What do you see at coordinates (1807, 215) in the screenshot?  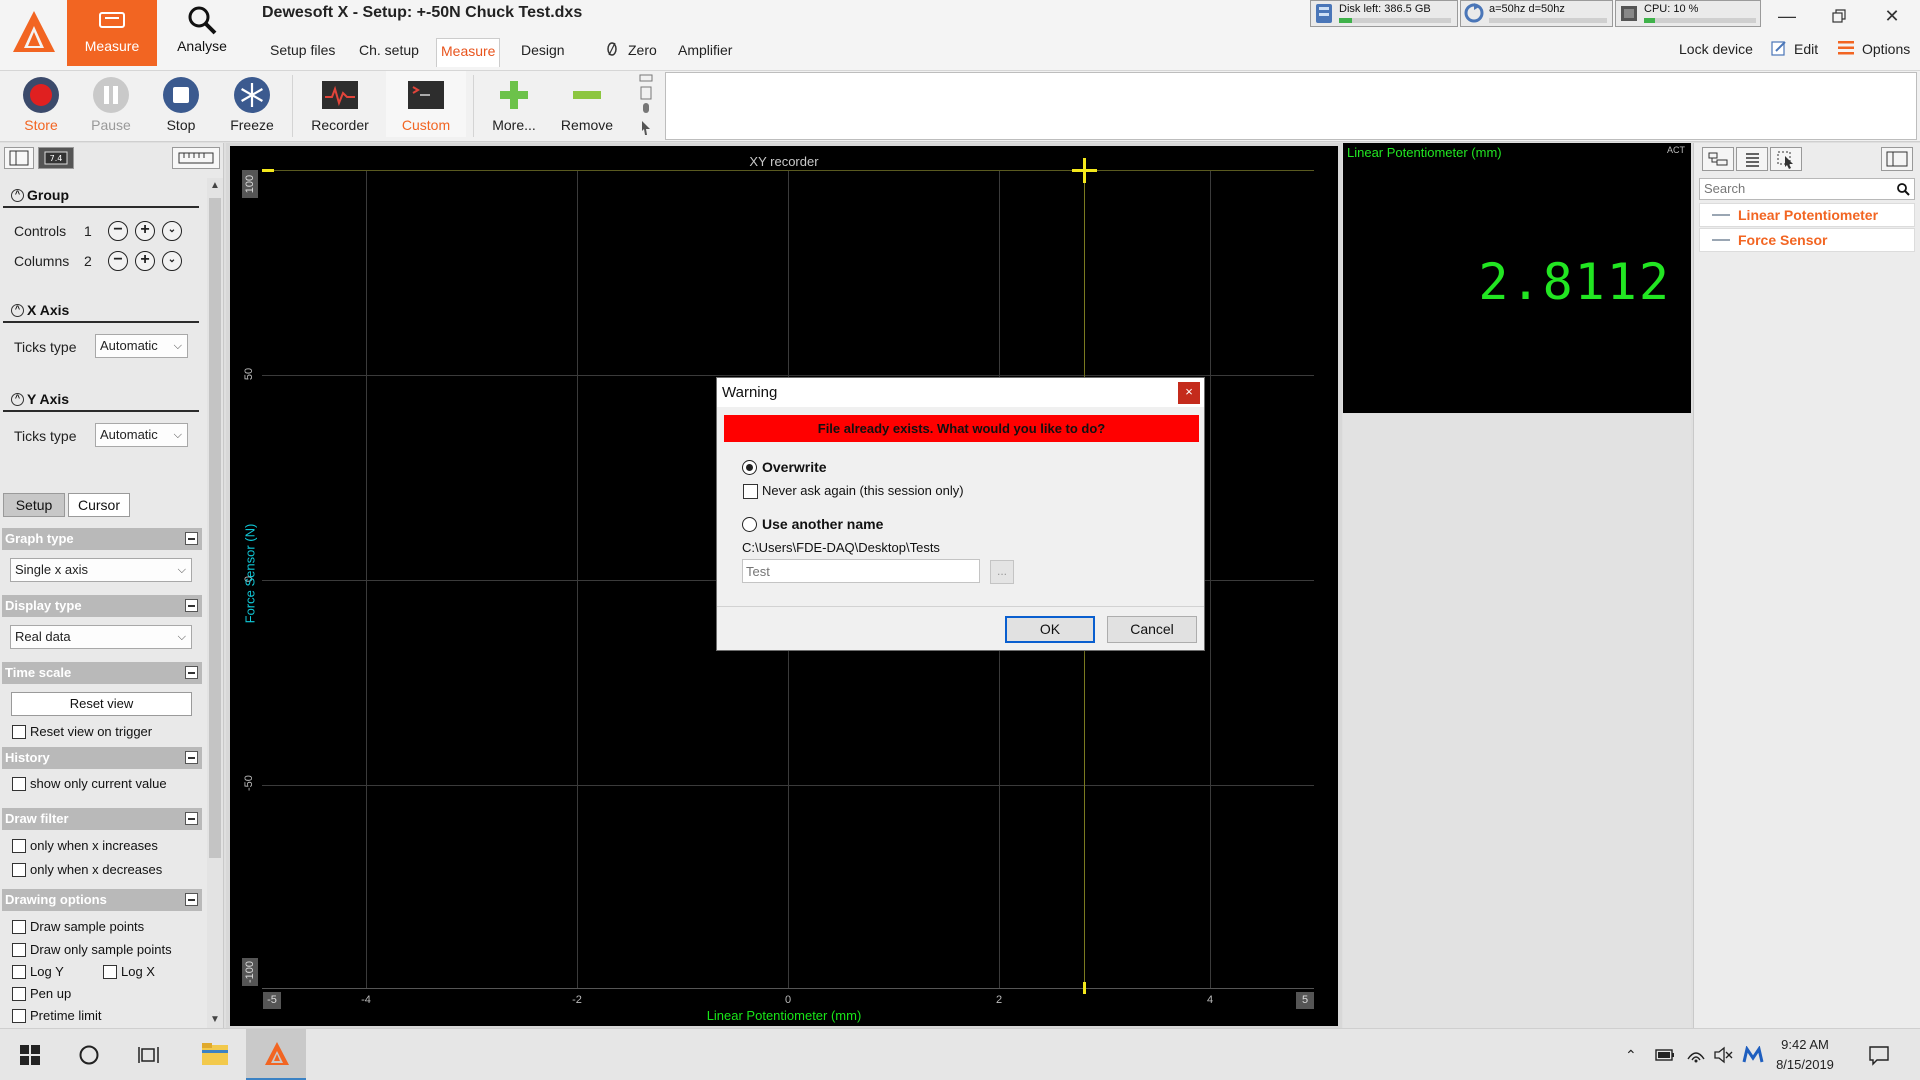 I see `channel-item: Linear Potentiometer` at bounding box center [1807, 215].